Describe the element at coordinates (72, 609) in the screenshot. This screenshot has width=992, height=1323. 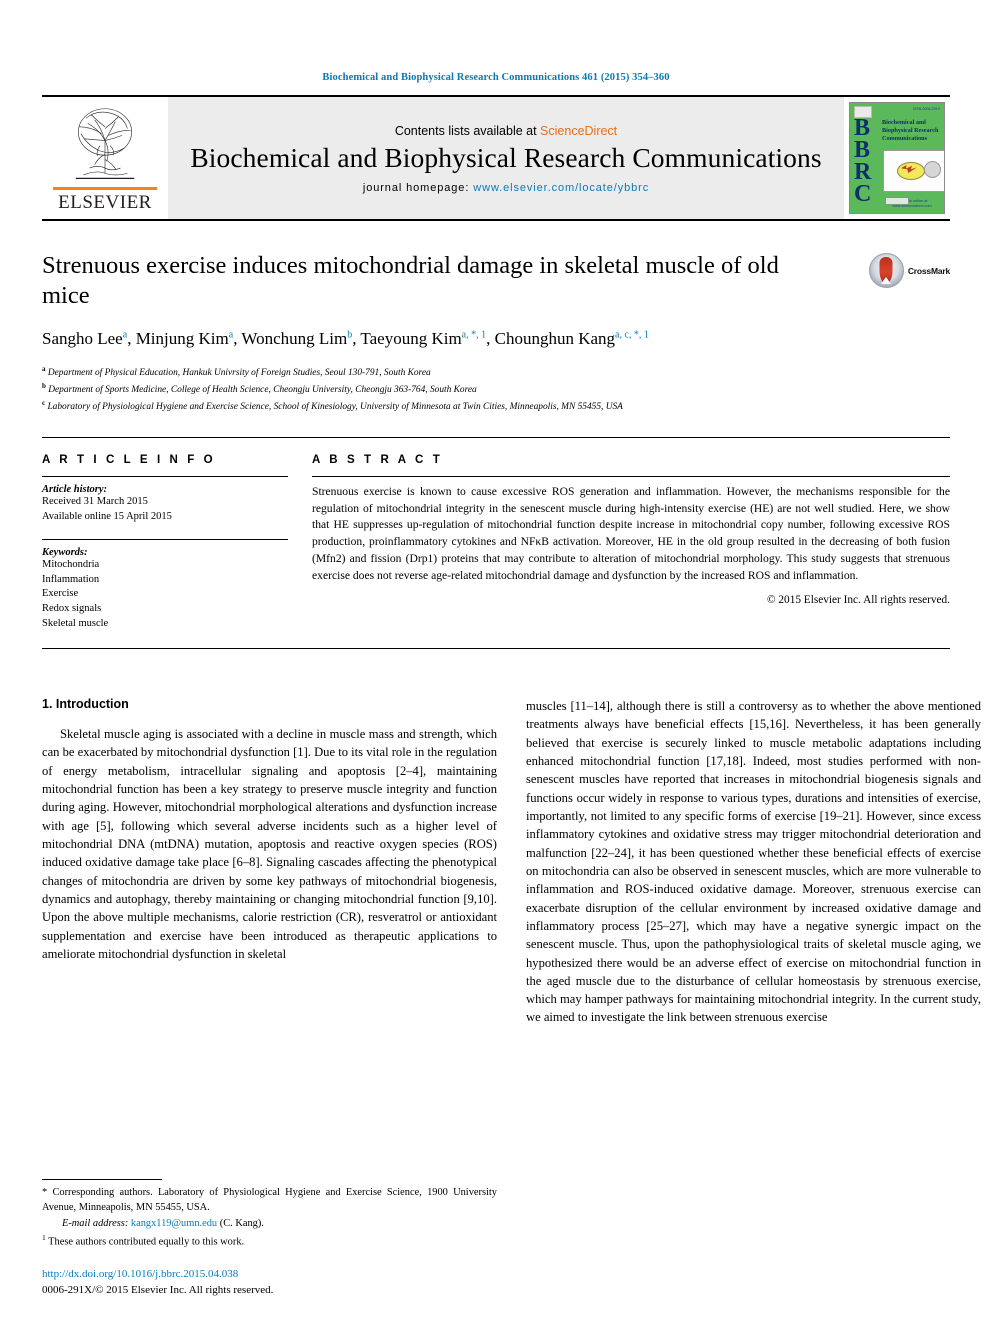
I see `keyword-item: Redox signals` at that location.